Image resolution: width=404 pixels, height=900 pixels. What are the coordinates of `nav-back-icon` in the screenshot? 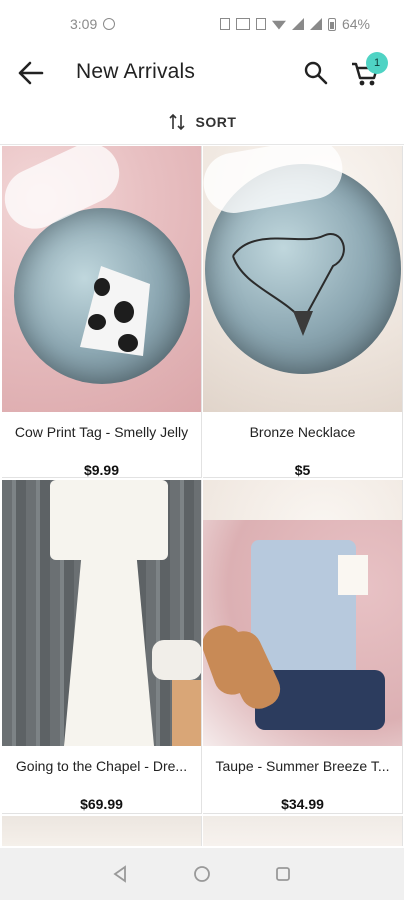 It's located at (121, 874).